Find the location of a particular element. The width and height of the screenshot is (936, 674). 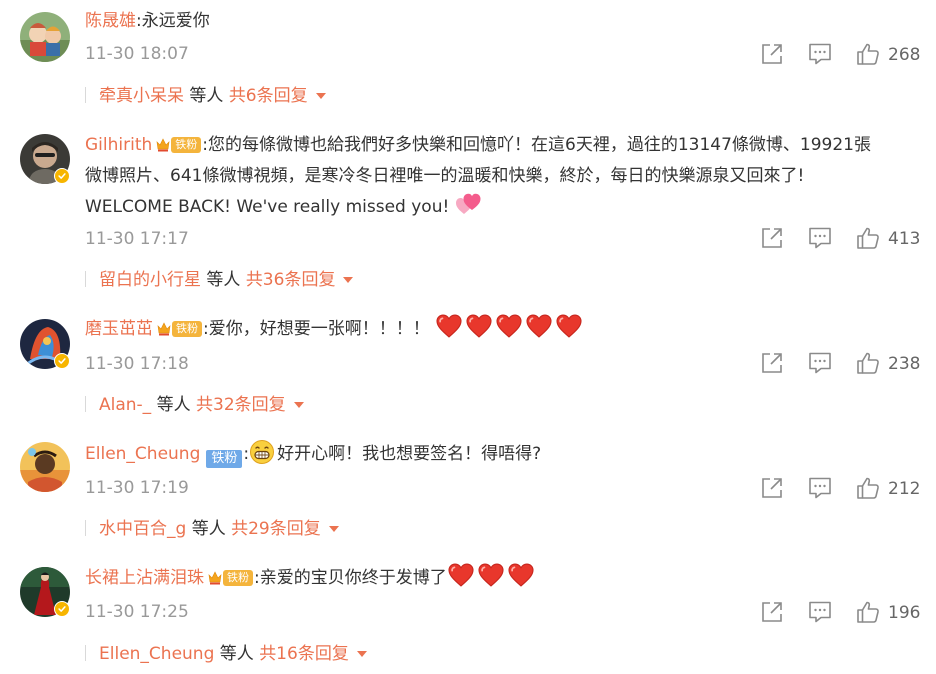

username: 长裙上沾满泪珠 is located at coordinates (144, 578).